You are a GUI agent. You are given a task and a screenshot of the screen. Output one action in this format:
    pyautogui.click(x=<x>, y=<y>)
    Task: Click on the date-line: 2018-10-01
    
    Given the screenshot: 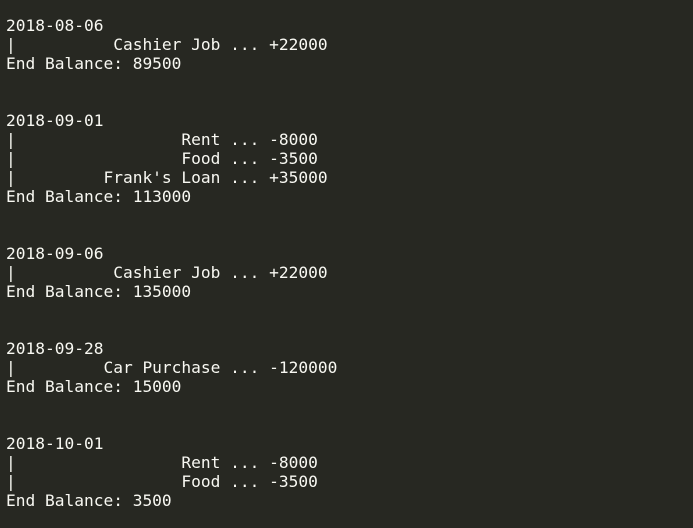 What is the action you would take?
    pyautogui.click(x=55, y=443)
    